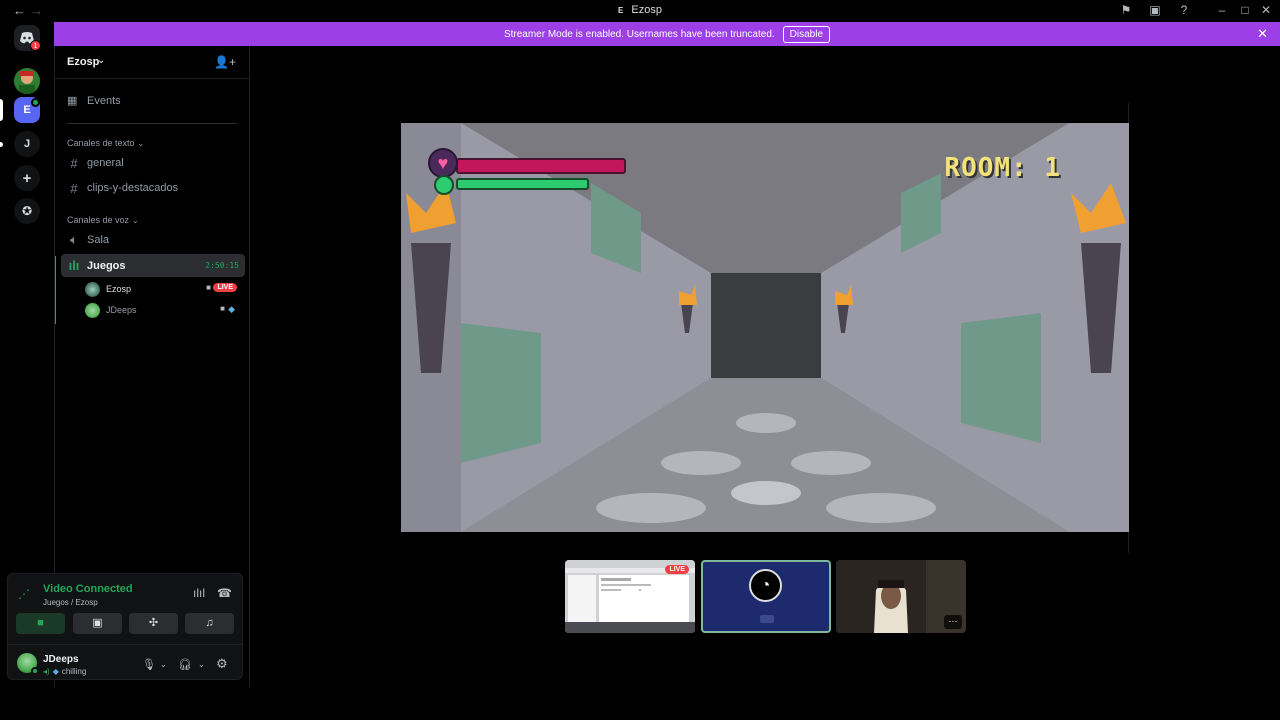 This screenshot has height=720, width=1280. Describe the element at coordinates (98, 220) in the screenshot. I see `category-label: Canales de voz` at that location.